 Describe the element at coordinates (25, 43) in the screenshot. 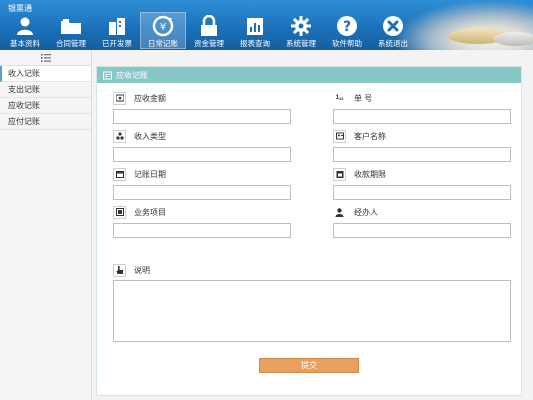

I see `nav-label: 基本资料` at that location.